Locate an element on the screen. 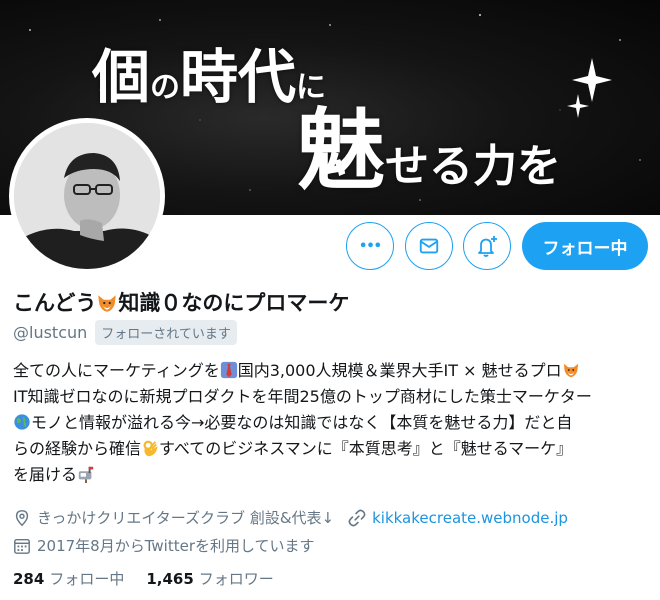  follows-you-badge: フォローされています is located at coordinates (166, 332).